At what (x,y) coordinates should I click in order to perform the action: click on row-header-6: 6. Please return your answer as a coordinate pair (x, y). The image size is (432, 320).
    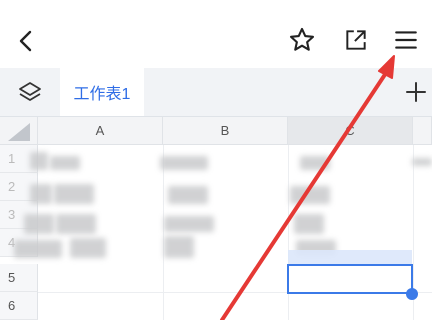
    Looking at the image, I should click on (19, 306).